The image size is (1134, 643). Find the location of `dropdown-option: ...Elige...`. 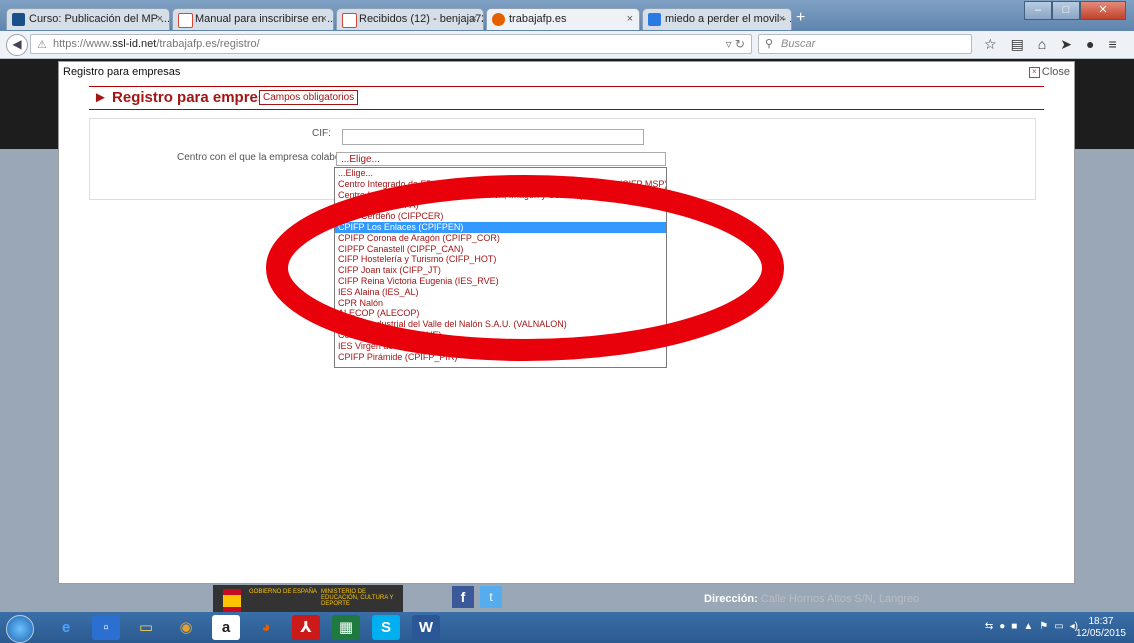

dropdown-option: ...Elige... is located at coordinates (500, 173).